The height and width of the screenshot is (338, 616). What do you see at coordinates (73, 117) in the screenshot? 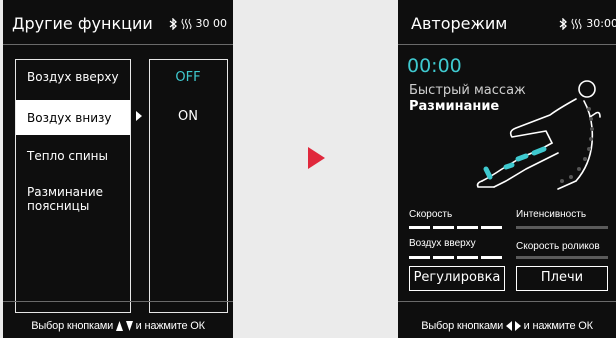
I see `menu-item-air-lower: Воздух внизу` at bounding box center [73, 117].